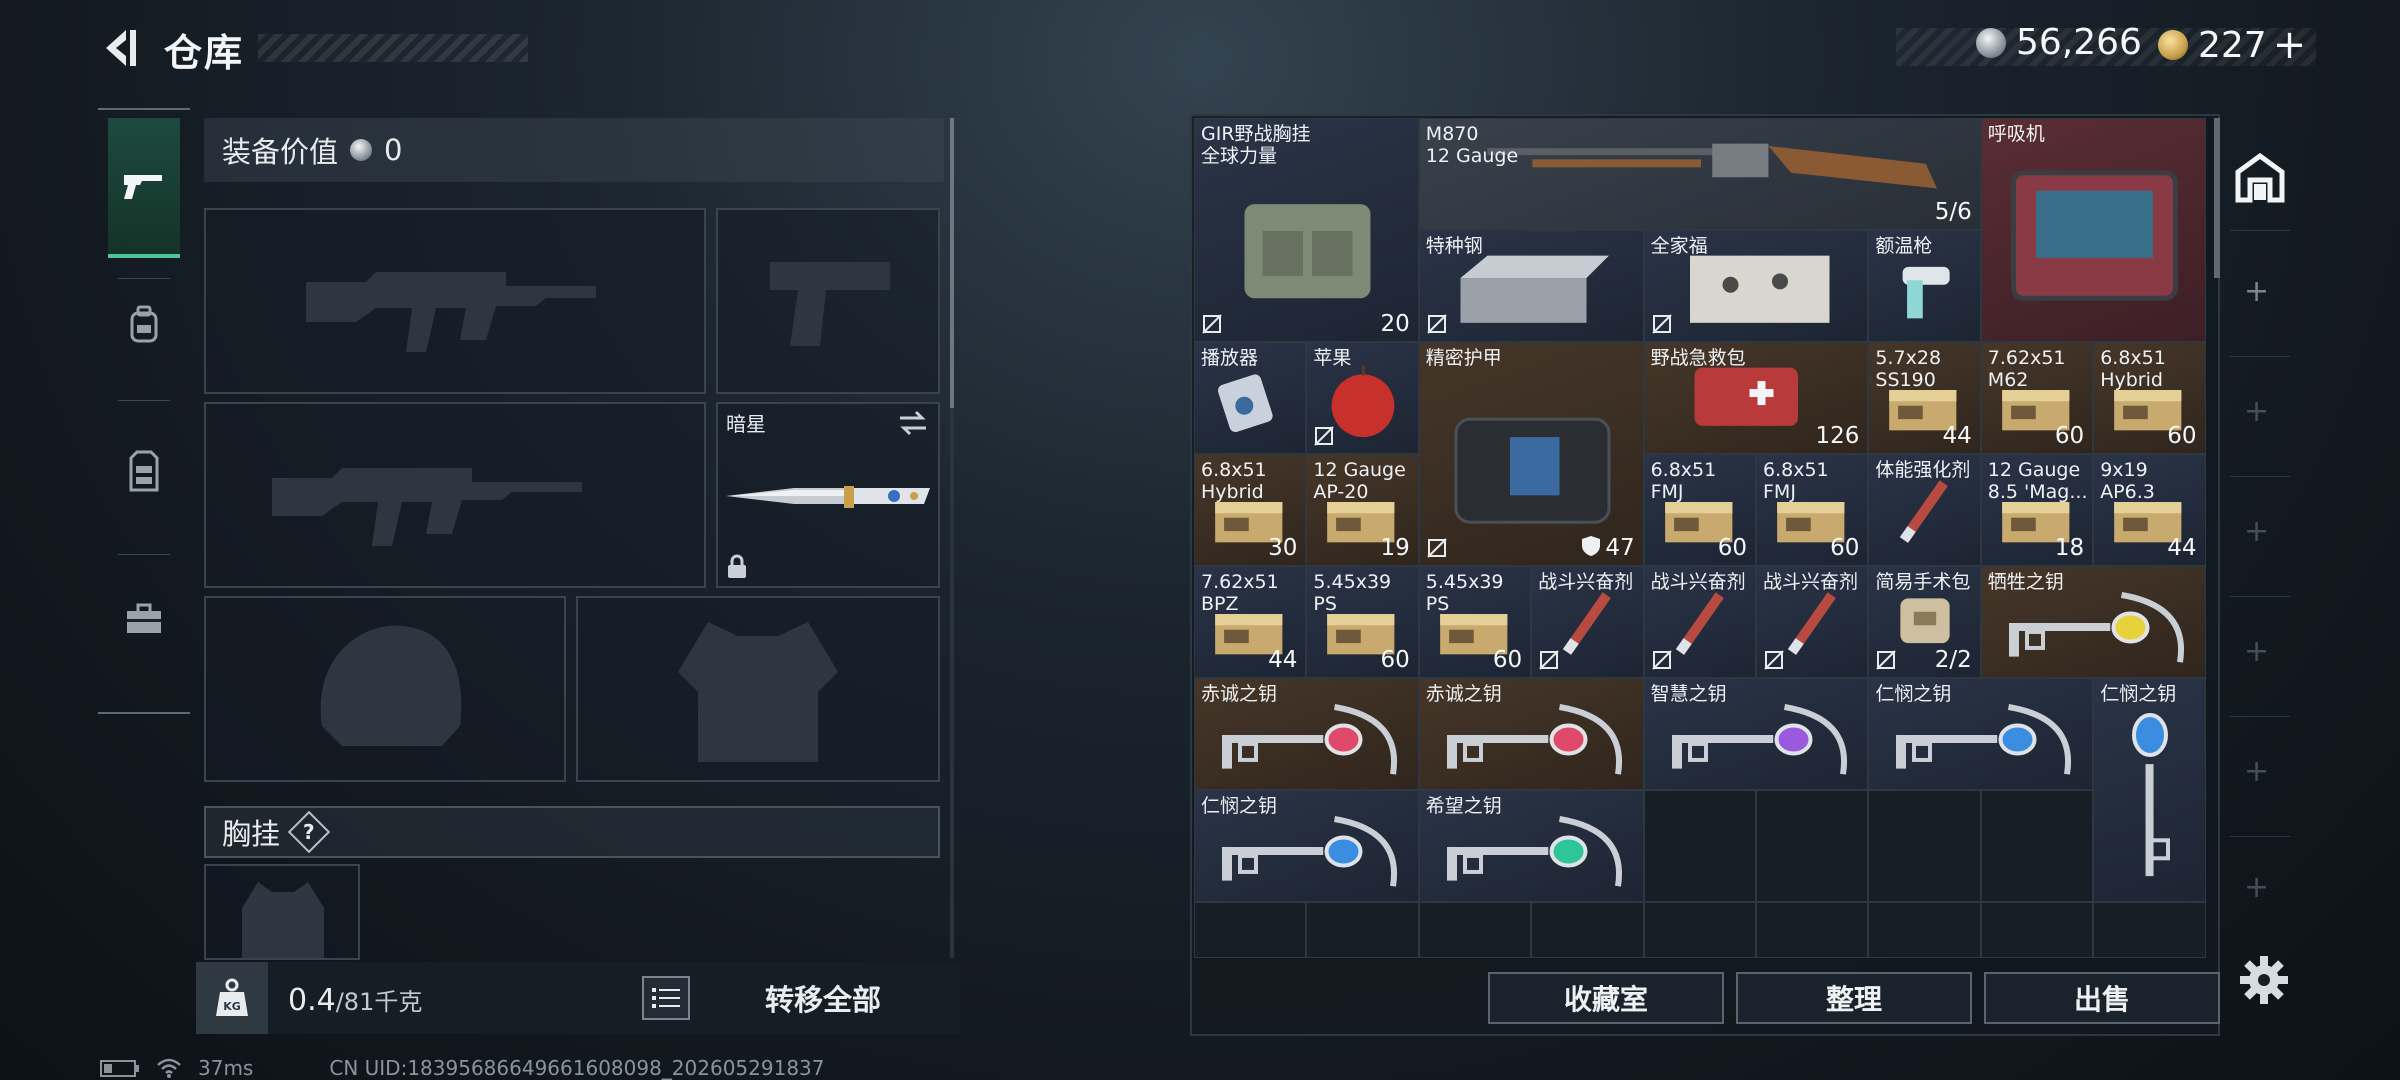 This screenshot has width=2400, height=1080. Describe the element at coordinates (1924, 622) in the screenshot. I see `stash-item: 简易手术包 2/2` at that location.